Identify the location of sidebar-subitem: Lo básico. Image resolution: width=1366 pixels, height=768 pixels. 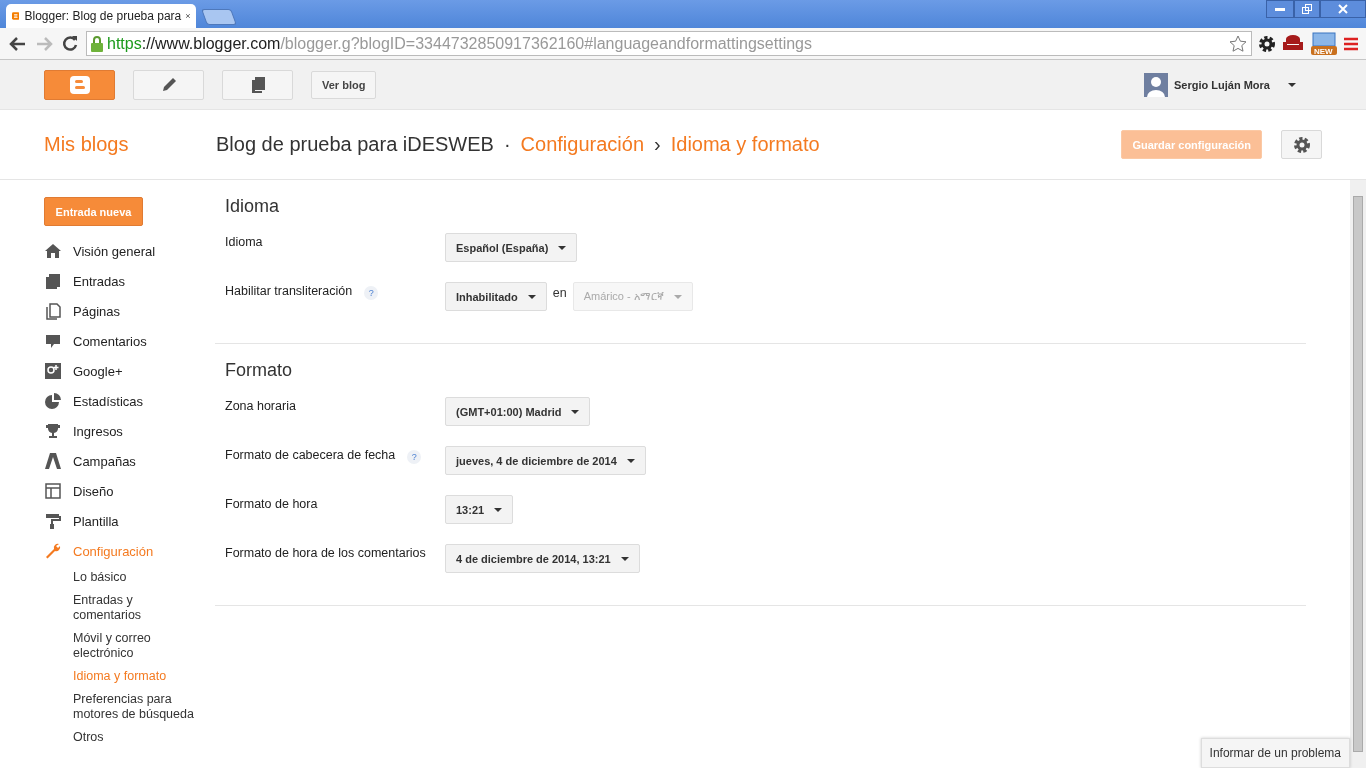
(100, 577).